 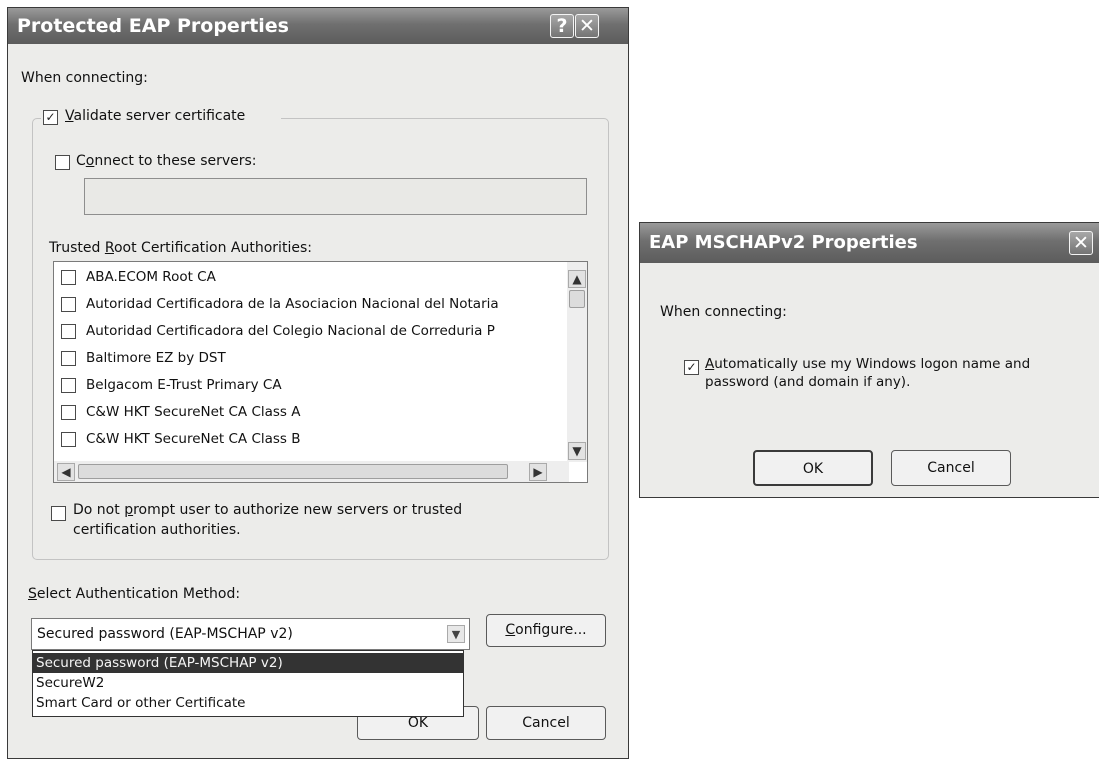 What do you see at coordinates (248, 663) in the screenshot?
I see `dropdown-option: Secured password (EAP-MSCHAP v2)` at bounding box center [248, 663].